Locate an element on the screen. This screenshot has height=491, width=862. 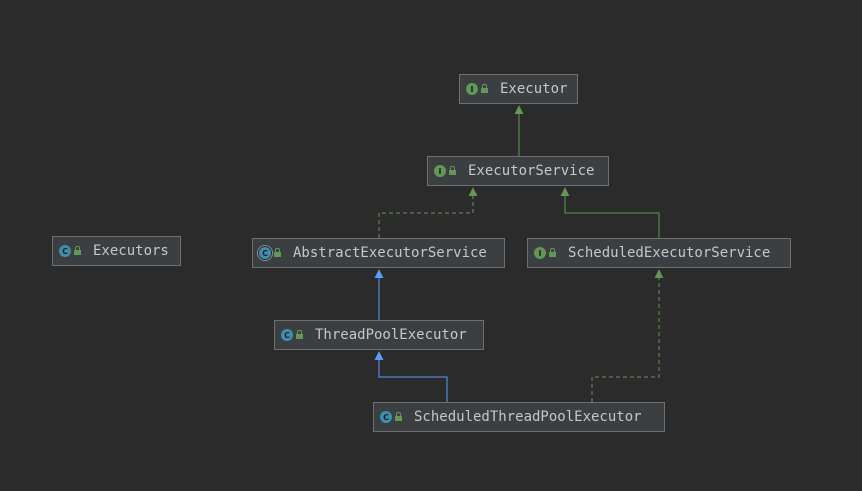
node-scheduled-executor-service: I ScheduledExecutorService is located at coordinates (659, 253).